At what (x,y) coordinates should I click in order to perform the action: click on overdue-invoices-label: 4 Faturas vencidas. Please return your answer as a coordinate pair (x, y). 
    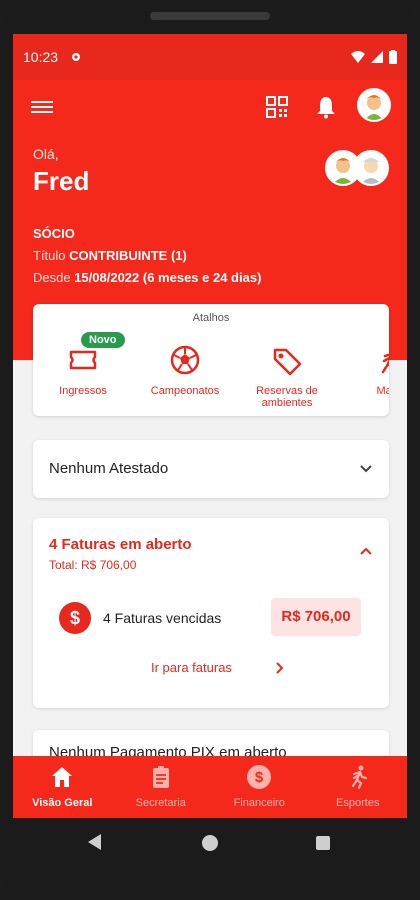
    Looking at the image, I should click on (162, 618).